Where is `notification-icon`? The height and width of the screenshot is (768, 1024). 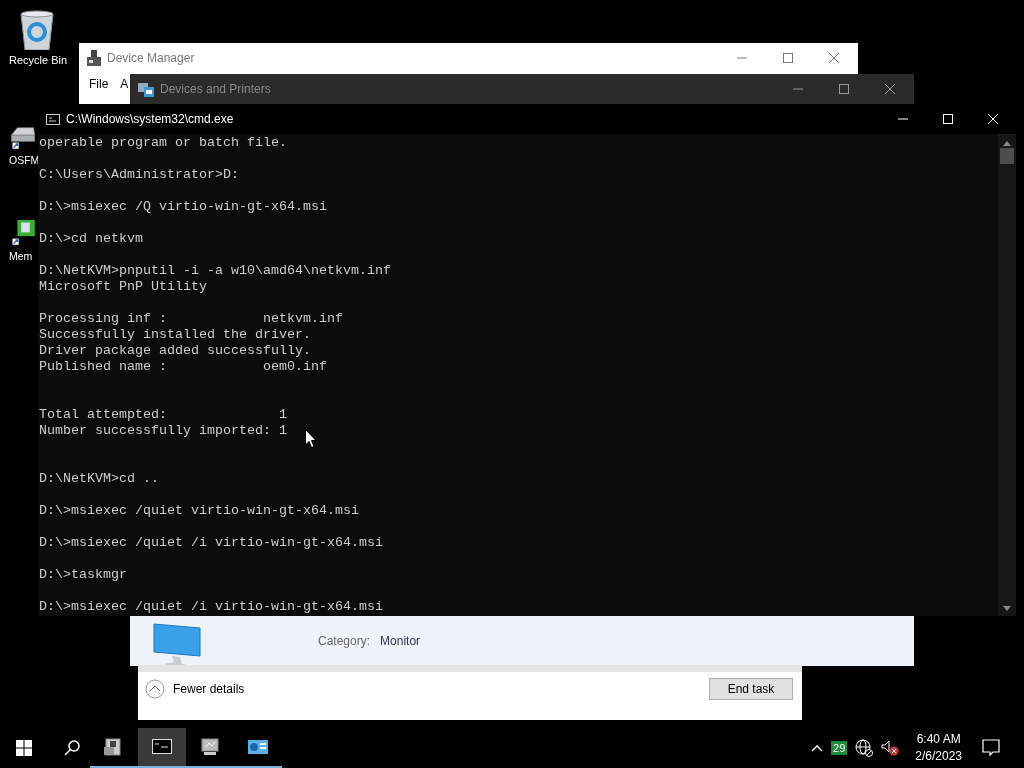
notification-icon is located at coordinates (991, 748).